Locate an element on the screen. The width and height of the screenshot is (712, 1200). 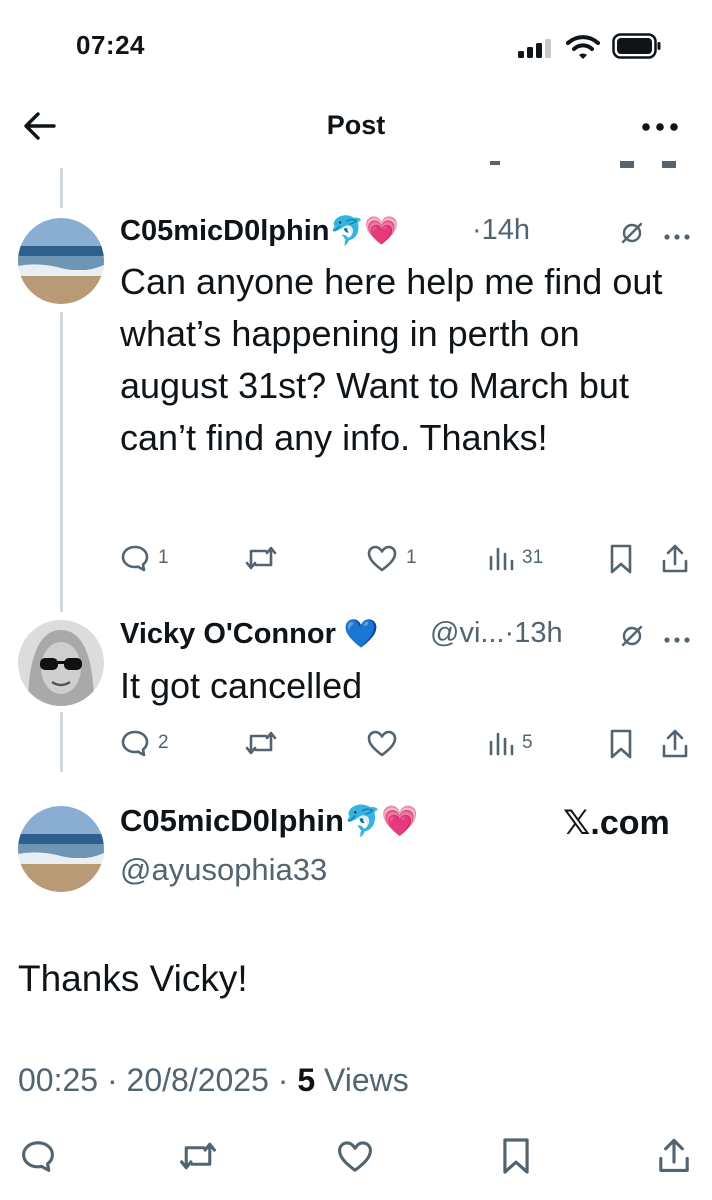
more-options-icon is located at coordinates (660, 127).